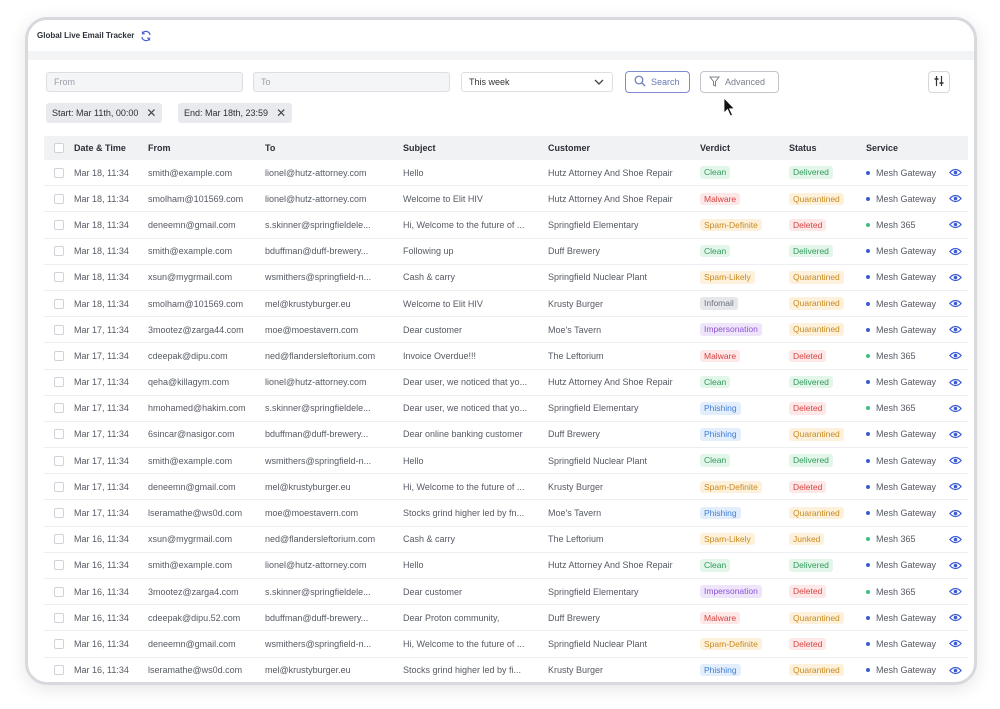 The width and height of the screenshot is (1000, 709). I want to click on from-filter-input: From, so click(144, 82).